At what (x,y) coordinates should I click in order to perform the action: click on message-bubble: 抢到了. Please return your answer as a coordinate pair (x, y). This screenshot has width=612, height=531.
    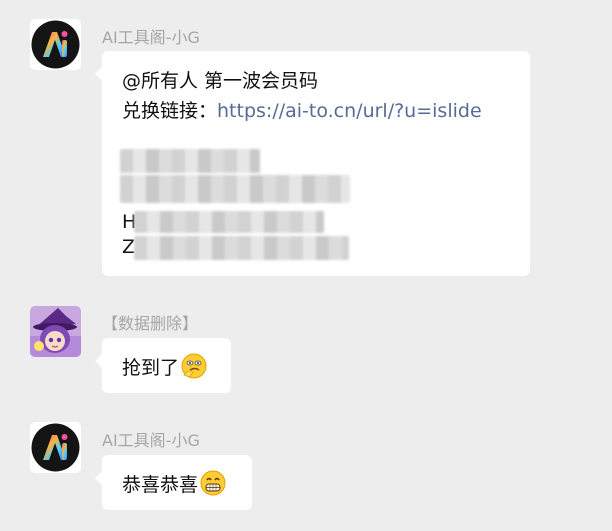
    Looking at the image, I should click on (163, 365).